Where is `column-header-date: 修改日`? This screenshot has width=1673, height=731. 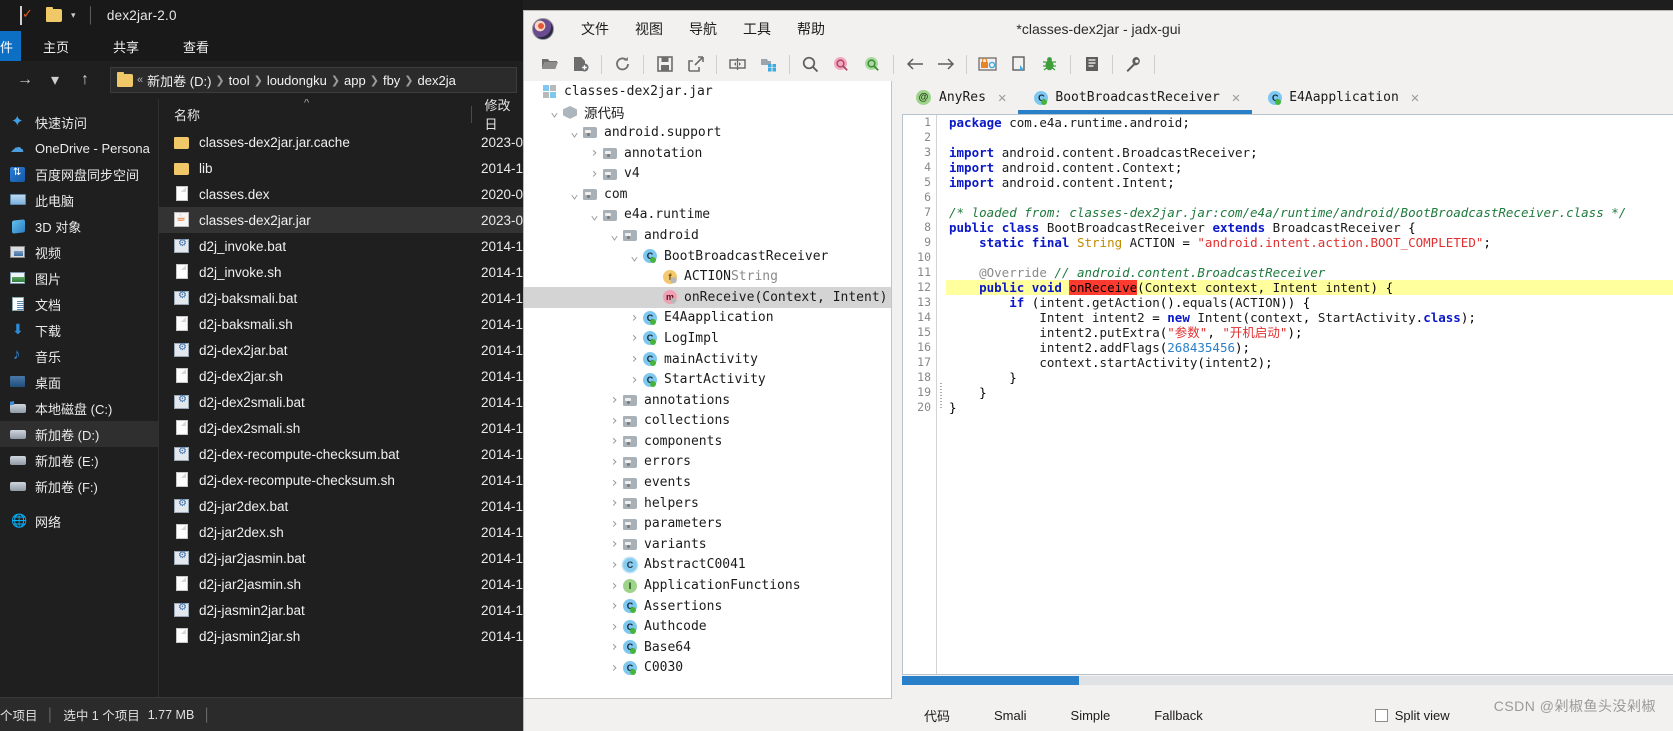 column-header-date: 修改日 is located at coordinates (497, 116).